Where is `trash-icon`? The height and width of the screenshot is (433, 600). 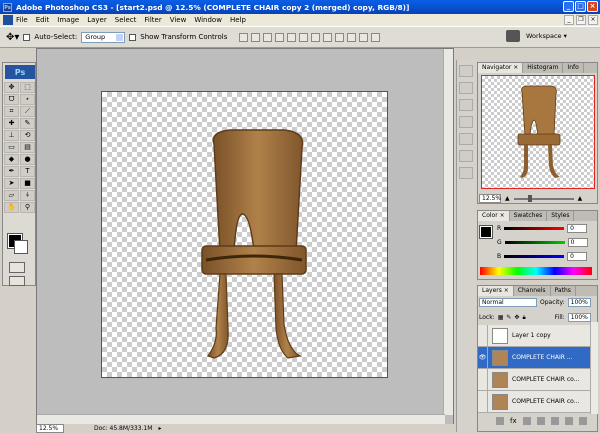
trash-icon is located at coordinates (582, 421).